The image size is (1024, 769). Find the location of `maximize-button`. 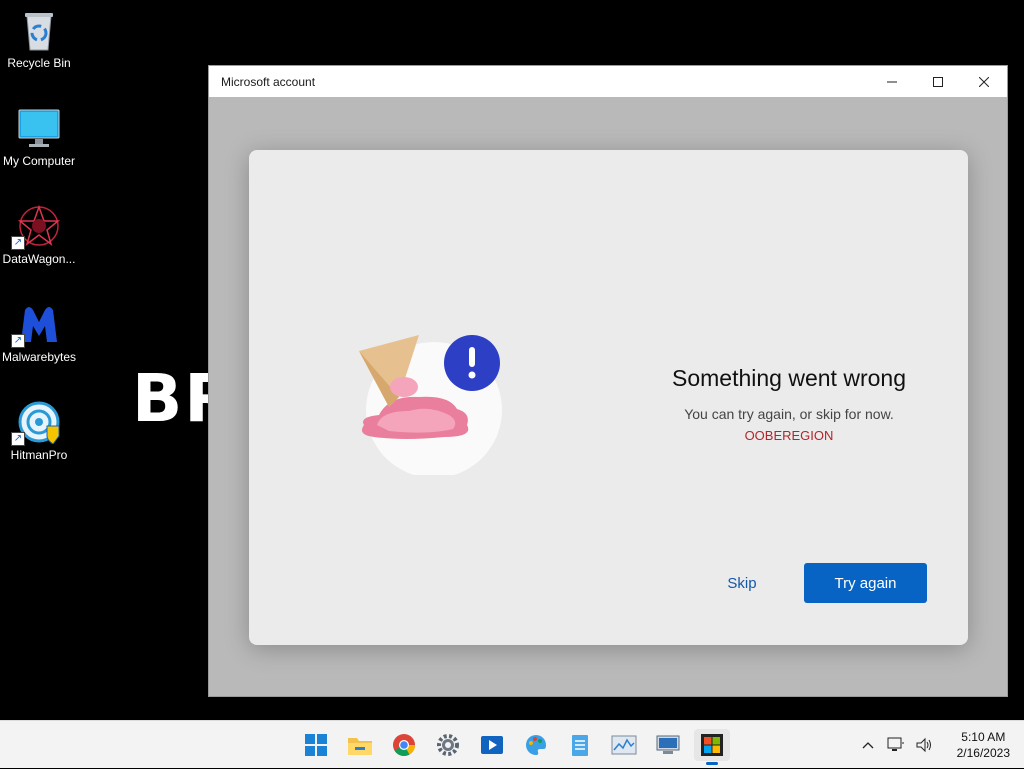

maximize-button is located at coordinates (938, 81).